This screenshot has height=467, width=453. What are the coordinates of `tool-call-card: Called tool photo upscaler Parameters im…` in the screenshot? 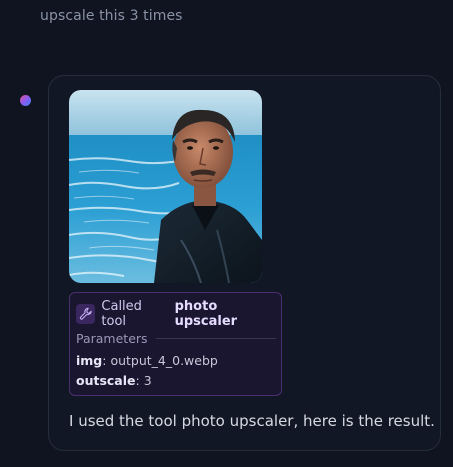 It's located at (175, 344).